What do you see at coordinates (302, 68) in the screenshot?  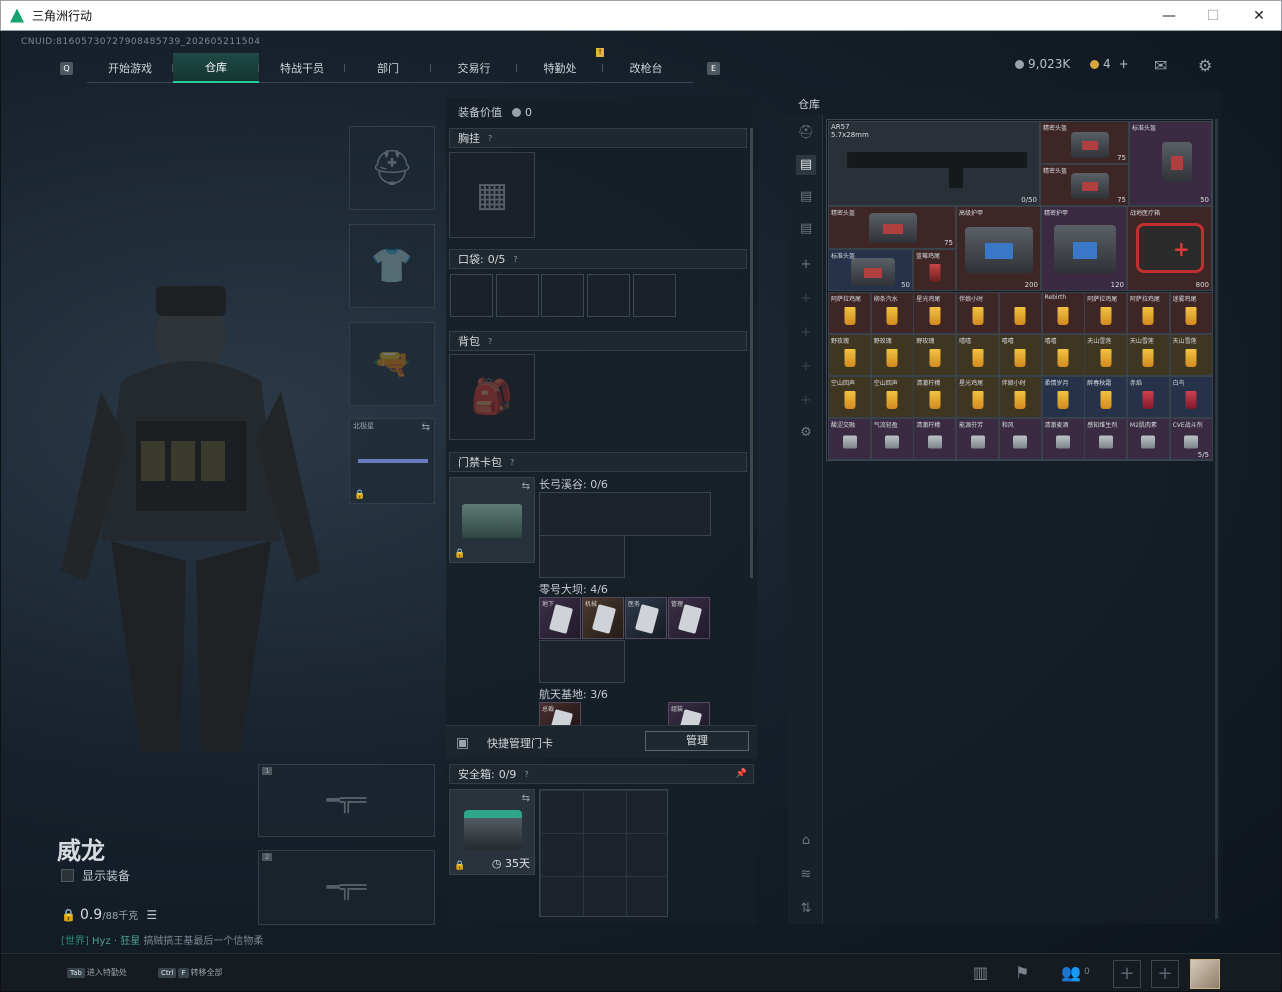 I see `tab-operators: 特战干员` at bounding box center [302, 68].